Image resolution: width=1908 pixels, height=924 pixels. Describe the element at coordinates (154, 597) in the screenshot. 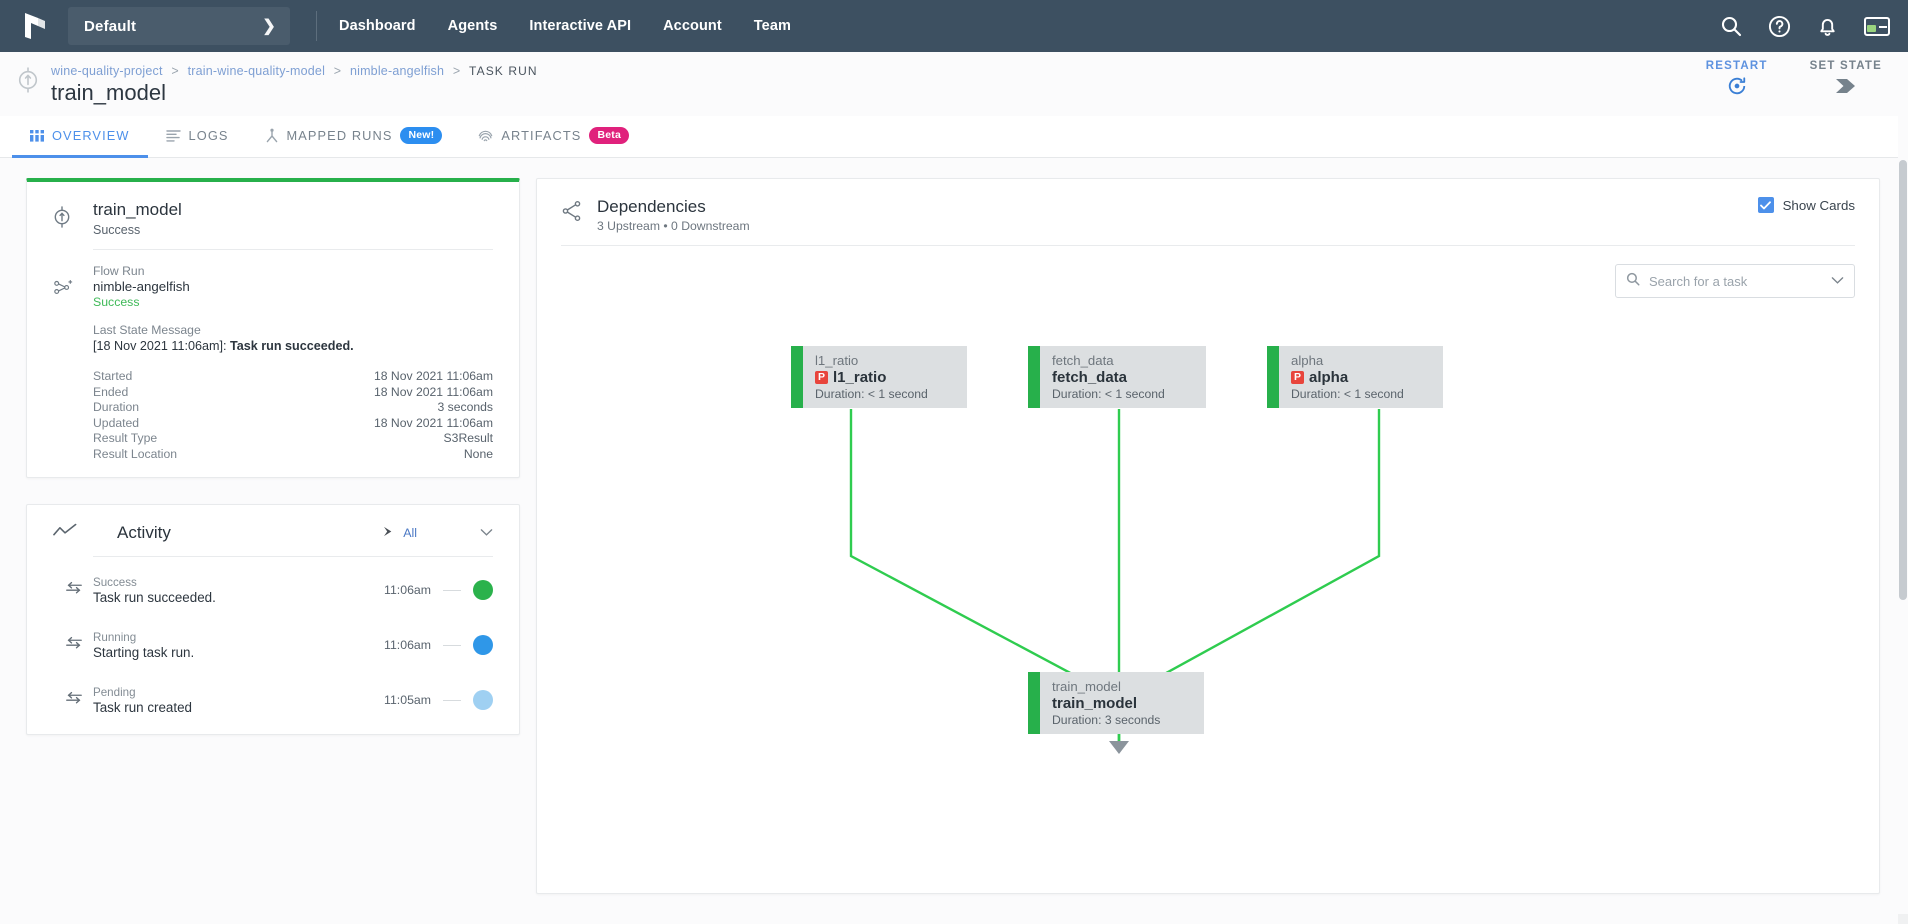

I see `activity-message: Task run succeeded.` at that location.